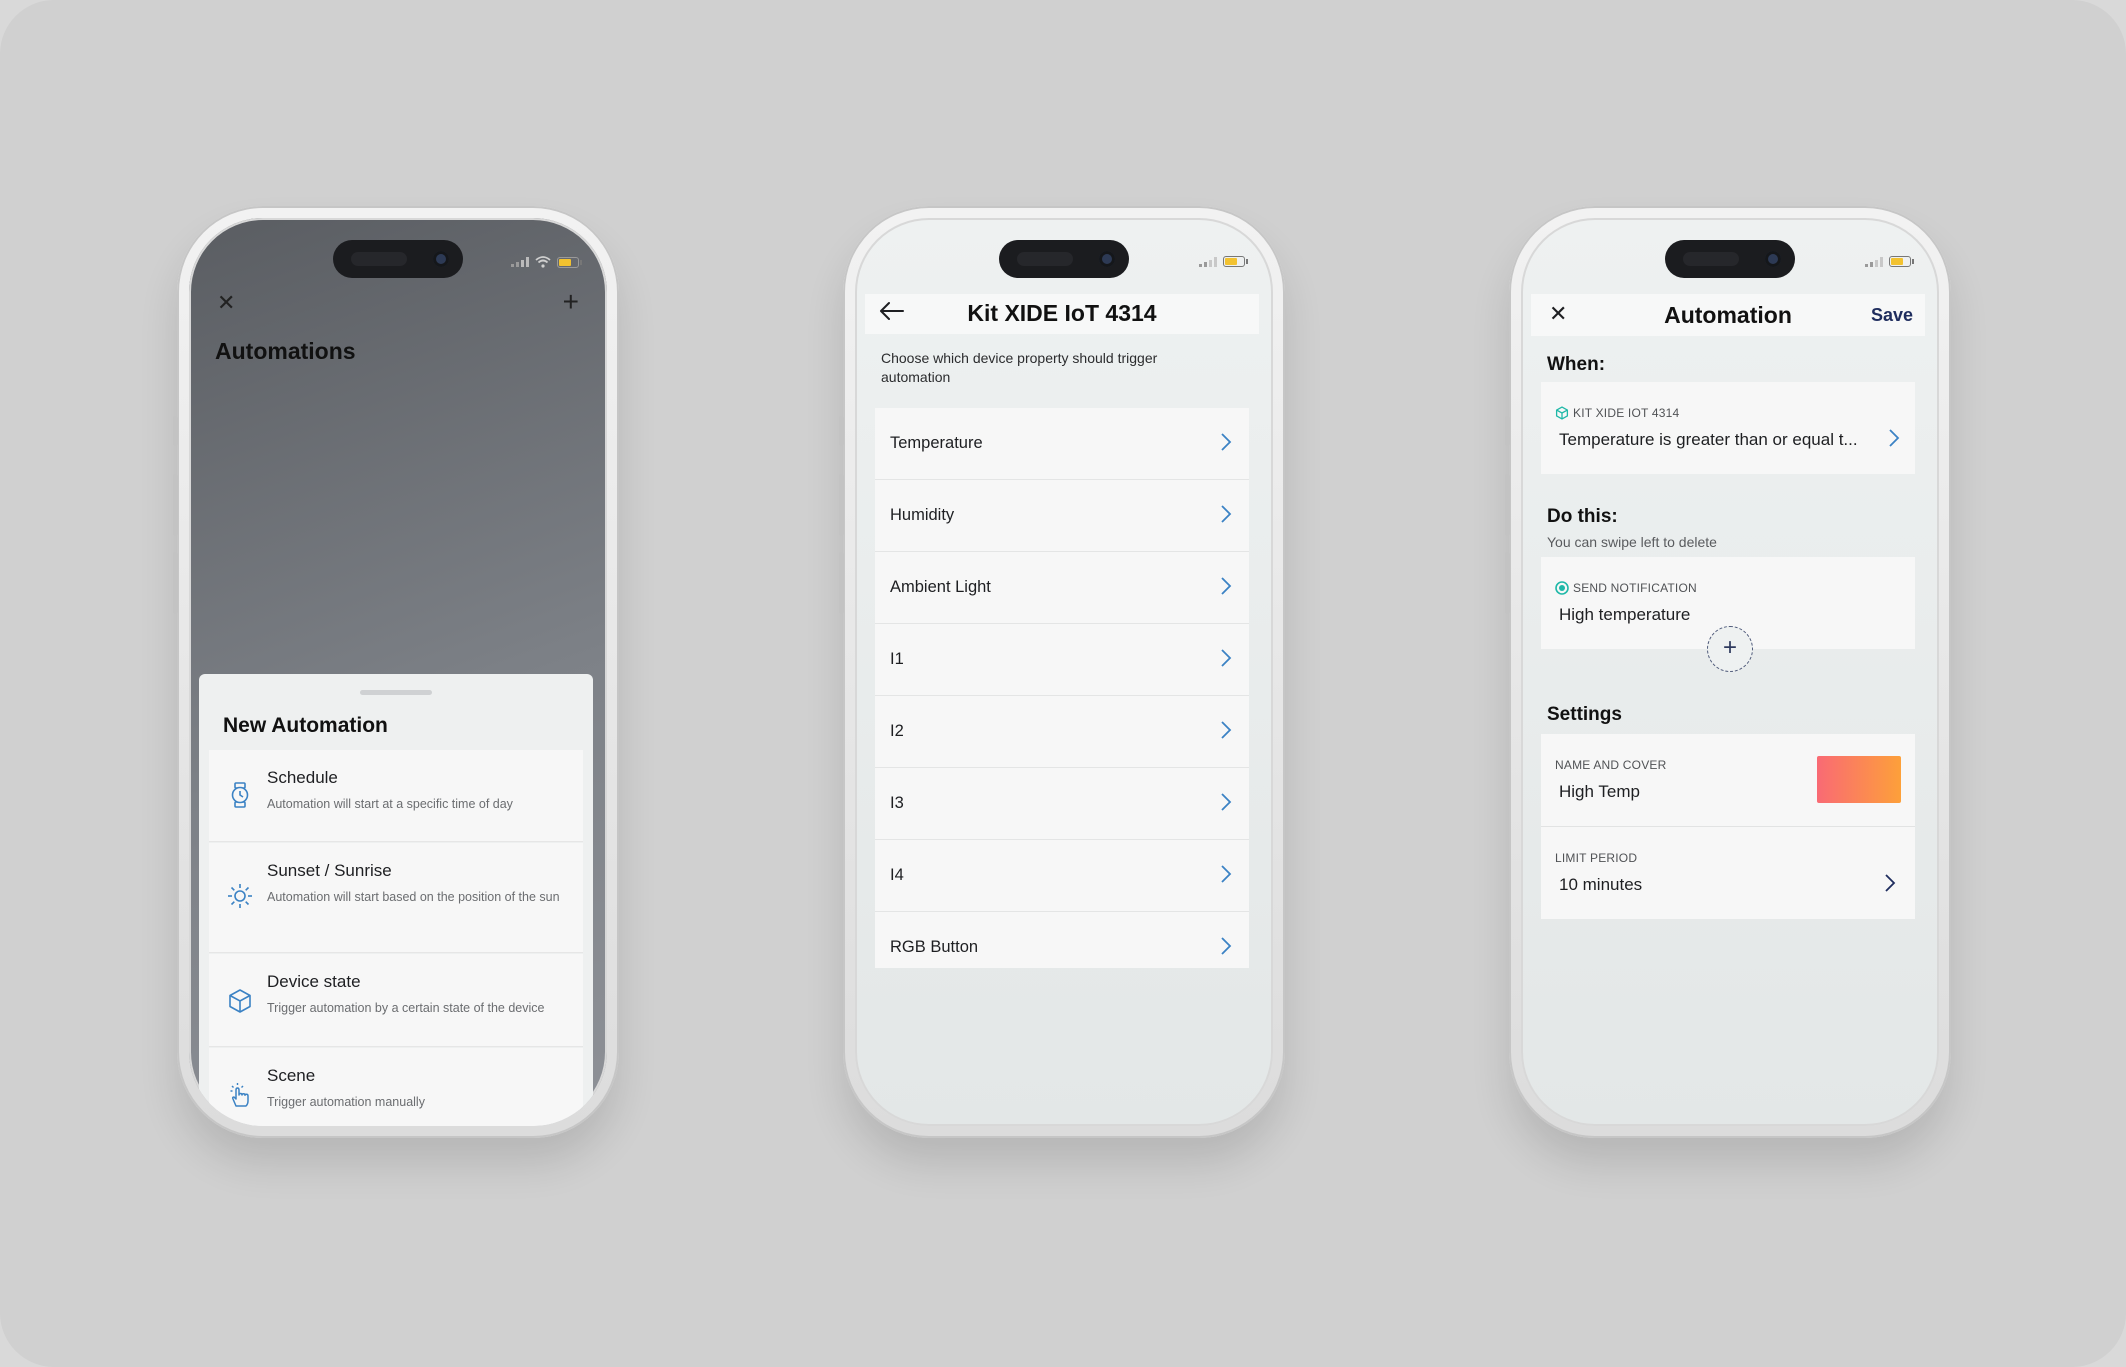 This screenshot has height=1367, width=2126. What do you see at coordinates (1625, 614) in the screenshot?
I see `action-value: High temperature` at bounding box center [1625, 614].